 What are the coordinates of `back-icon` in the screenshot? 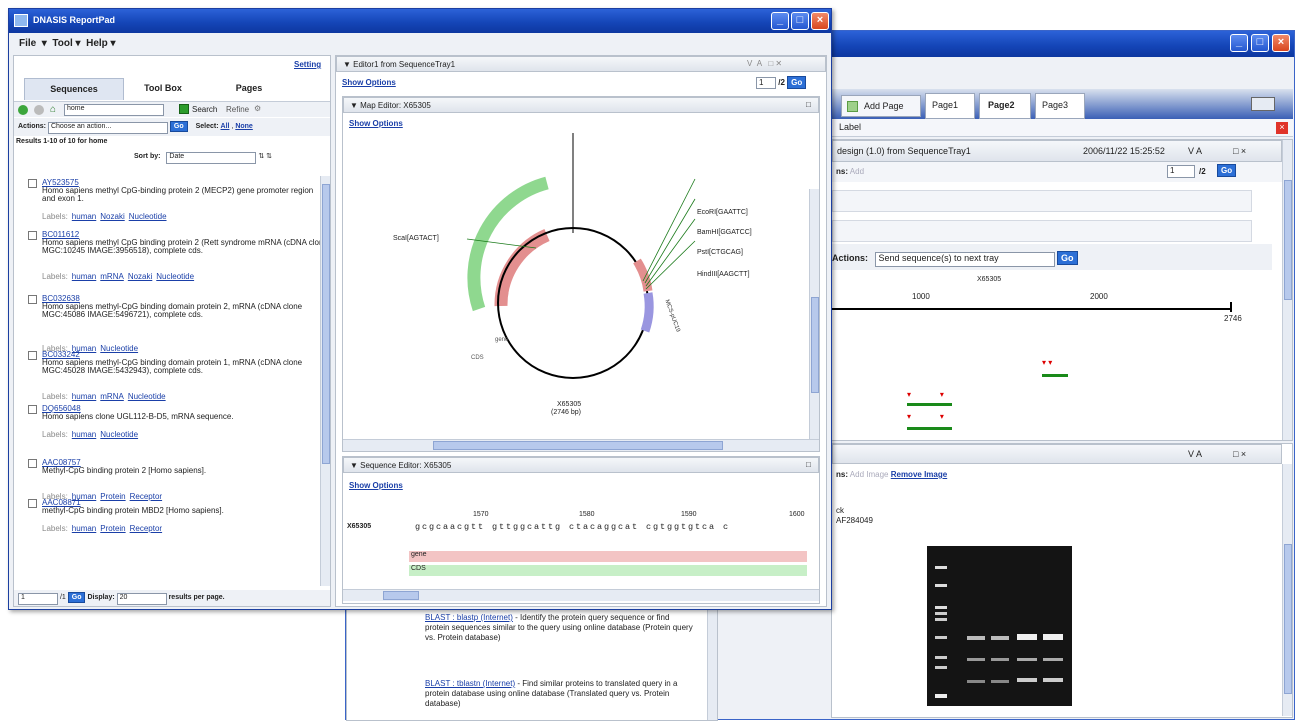 It's located at (23, 110).